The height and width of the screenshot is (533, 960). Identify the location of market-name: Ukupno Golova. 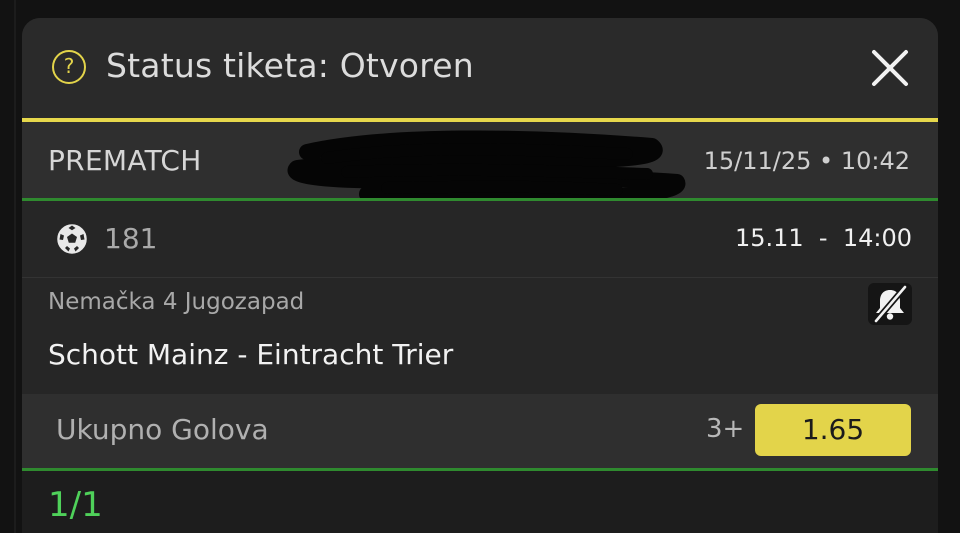
(162, 429).